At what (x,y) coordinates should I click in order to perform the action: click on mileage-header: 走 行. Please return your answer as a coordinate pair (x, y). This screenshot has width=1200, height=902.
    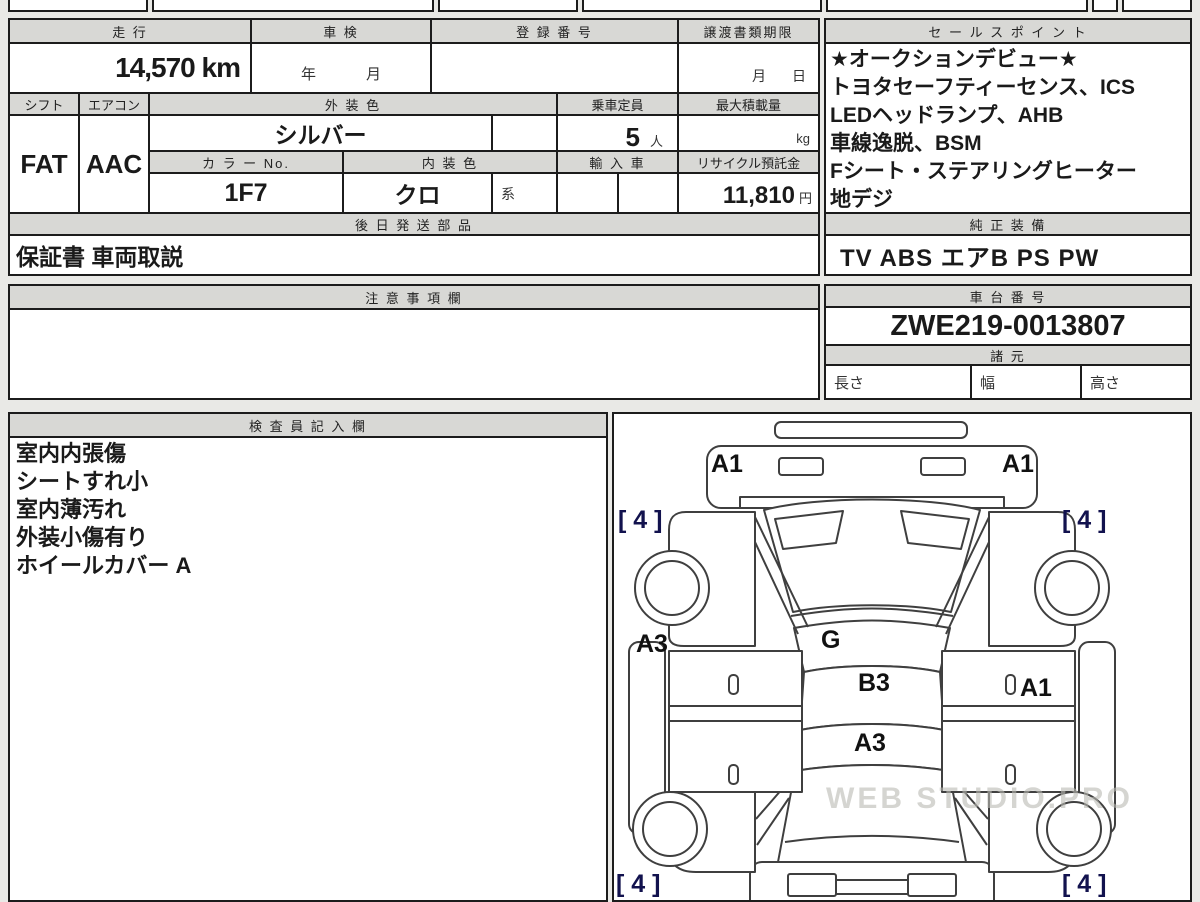
    Looking at the image, I should click on (130, 31).